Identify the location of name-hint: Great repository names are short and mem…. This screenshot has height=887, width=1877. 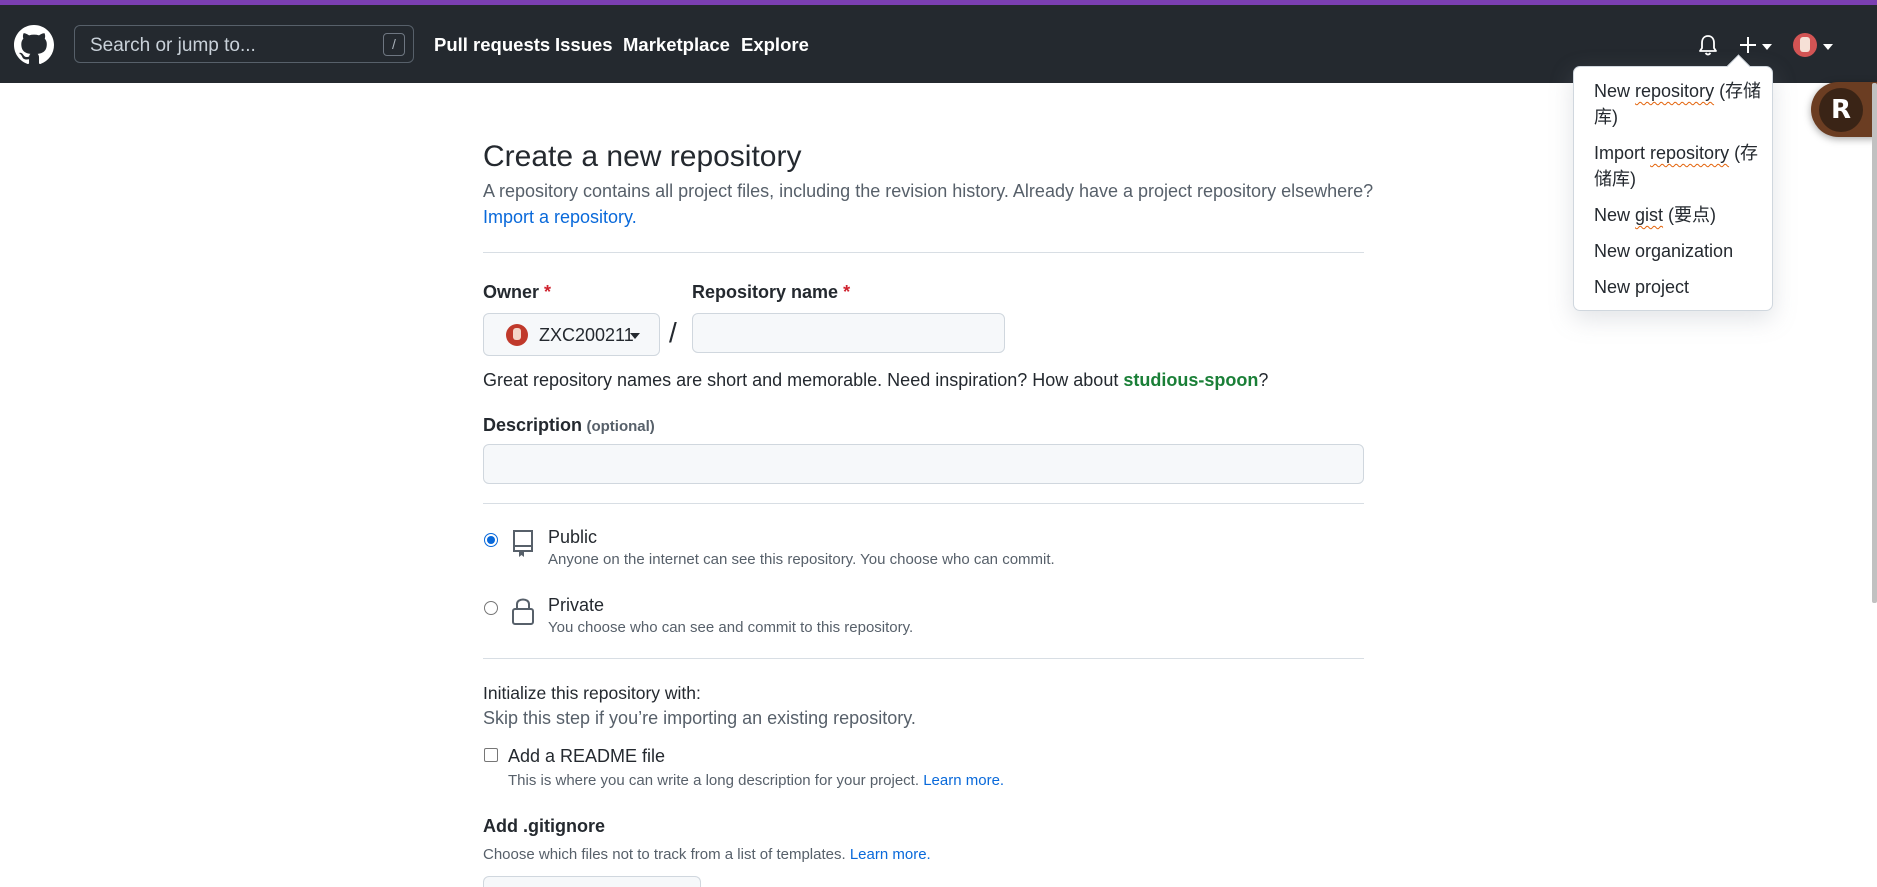
(876, 380).